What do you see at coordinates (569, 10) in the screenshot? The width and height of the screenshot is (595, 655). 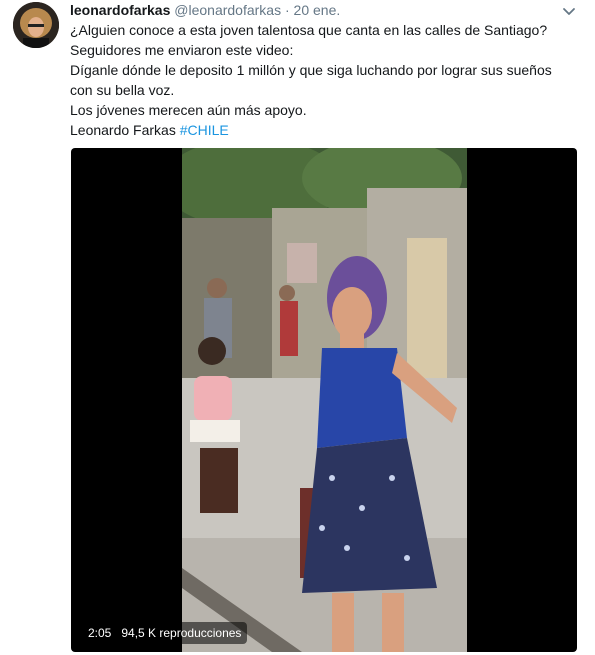 I see `chevron-down-icon` at bounding box center [569, 10].